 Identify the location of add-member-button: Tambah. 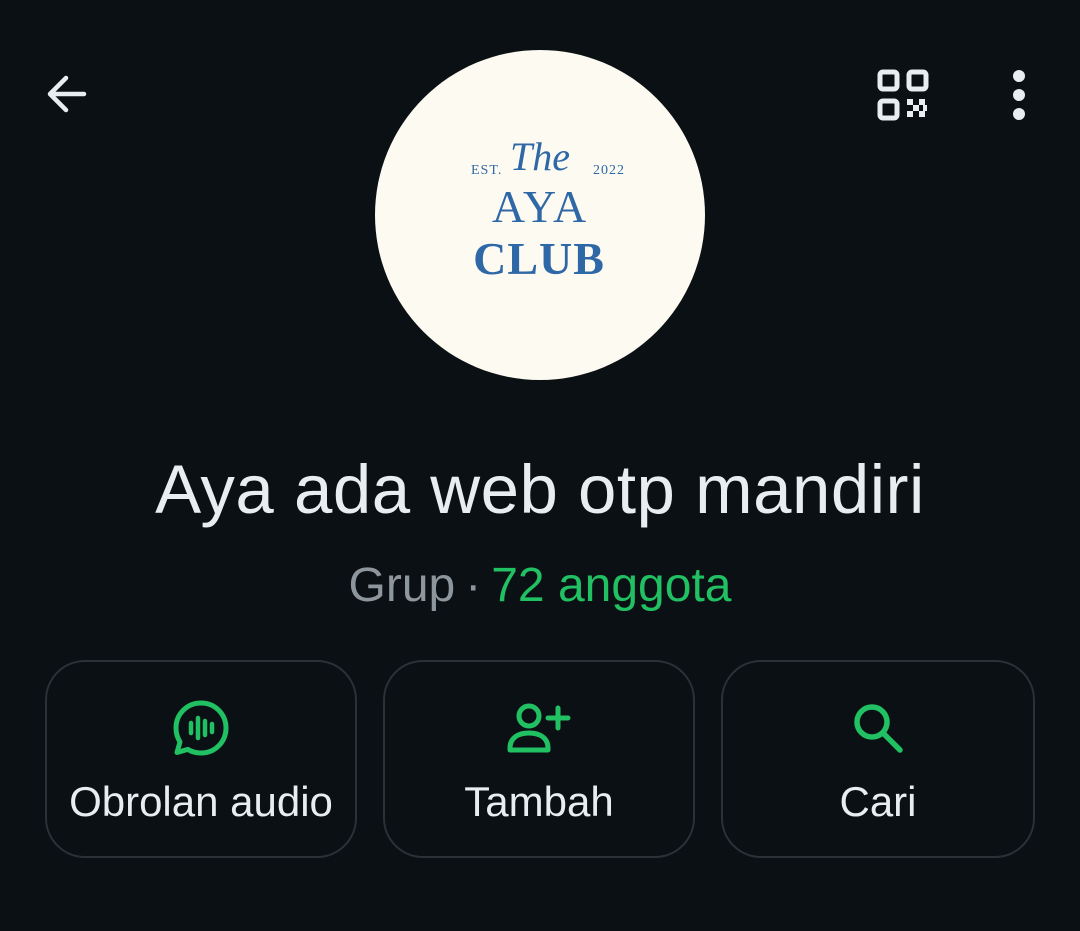
(539, 759).